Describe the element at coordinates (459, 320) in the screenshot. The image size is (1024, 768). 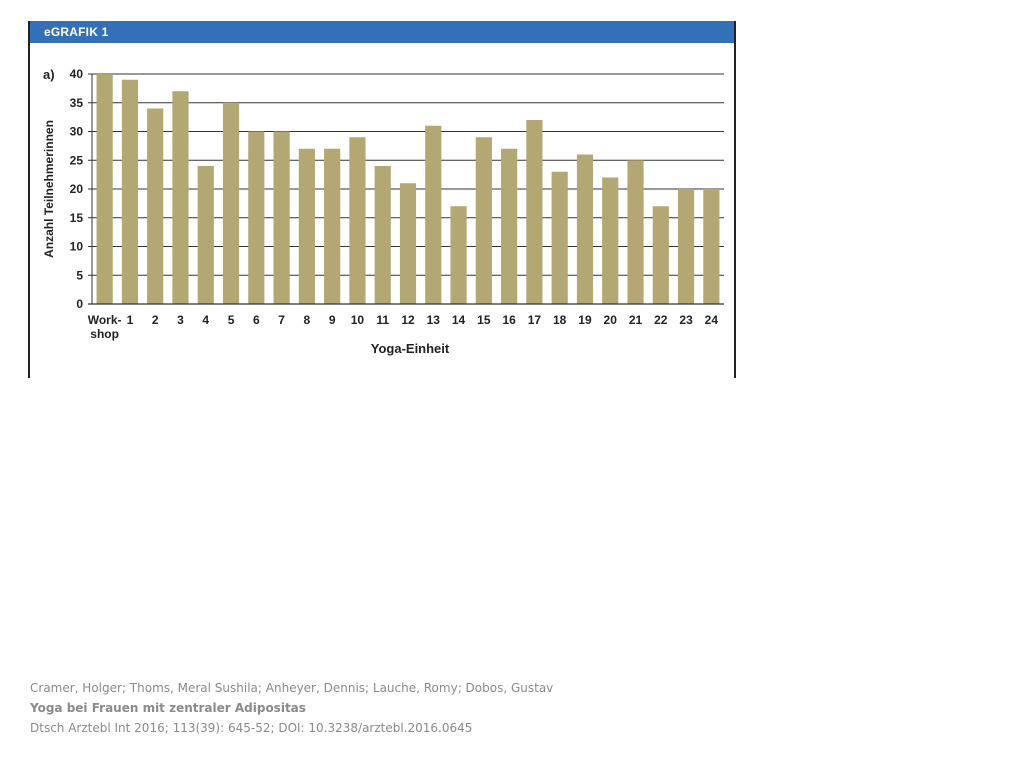
I see `x-tick-label: 14` at that location.